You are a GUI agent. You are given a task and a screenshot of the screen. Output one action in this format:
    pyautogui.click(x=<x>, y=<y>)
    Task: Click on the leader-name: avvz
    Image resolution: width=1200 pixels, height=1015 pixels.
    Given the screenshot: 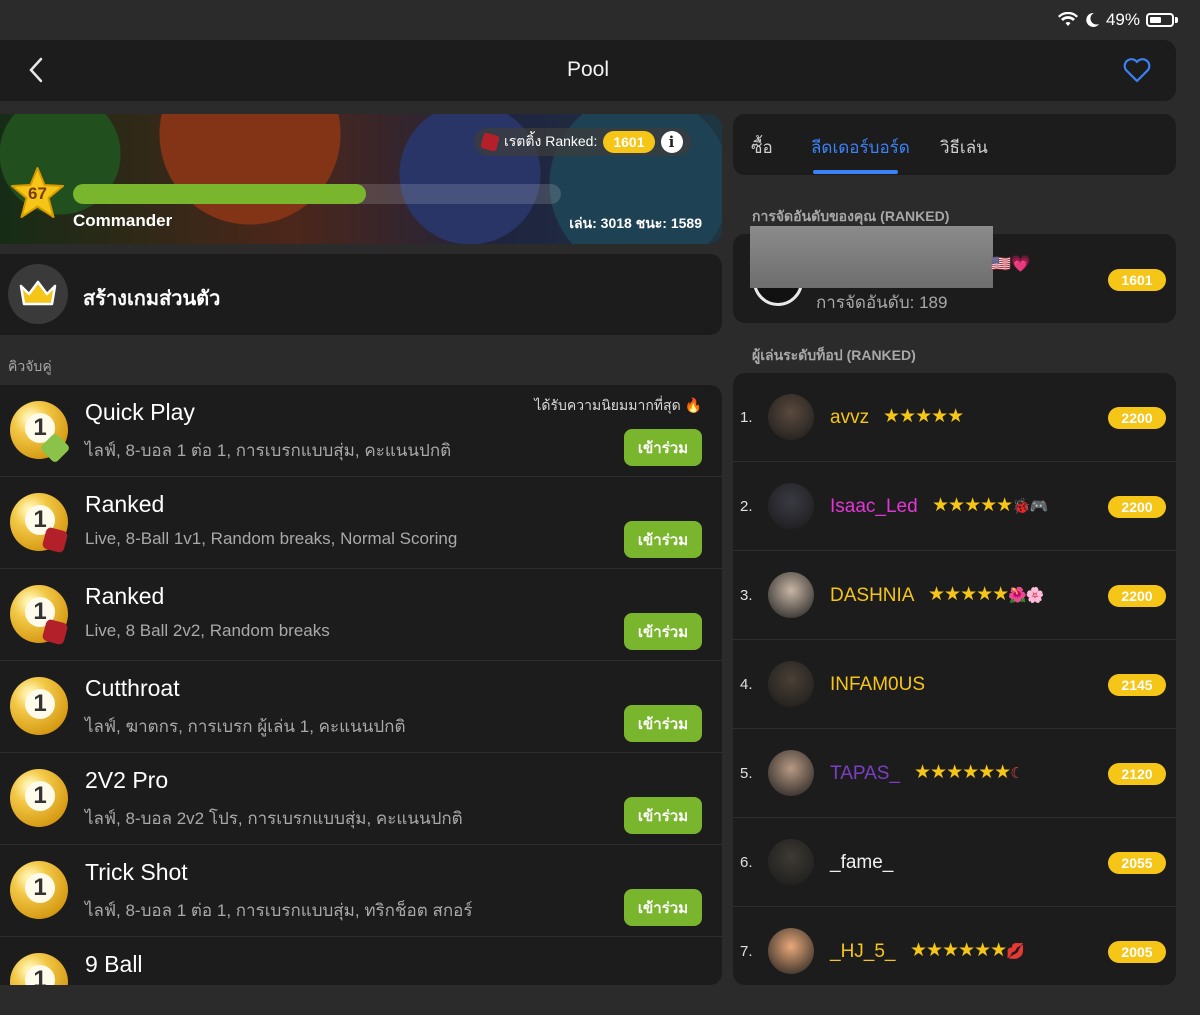 What is the action you would take?
    pyautogui.click(x=849, y=418)
    